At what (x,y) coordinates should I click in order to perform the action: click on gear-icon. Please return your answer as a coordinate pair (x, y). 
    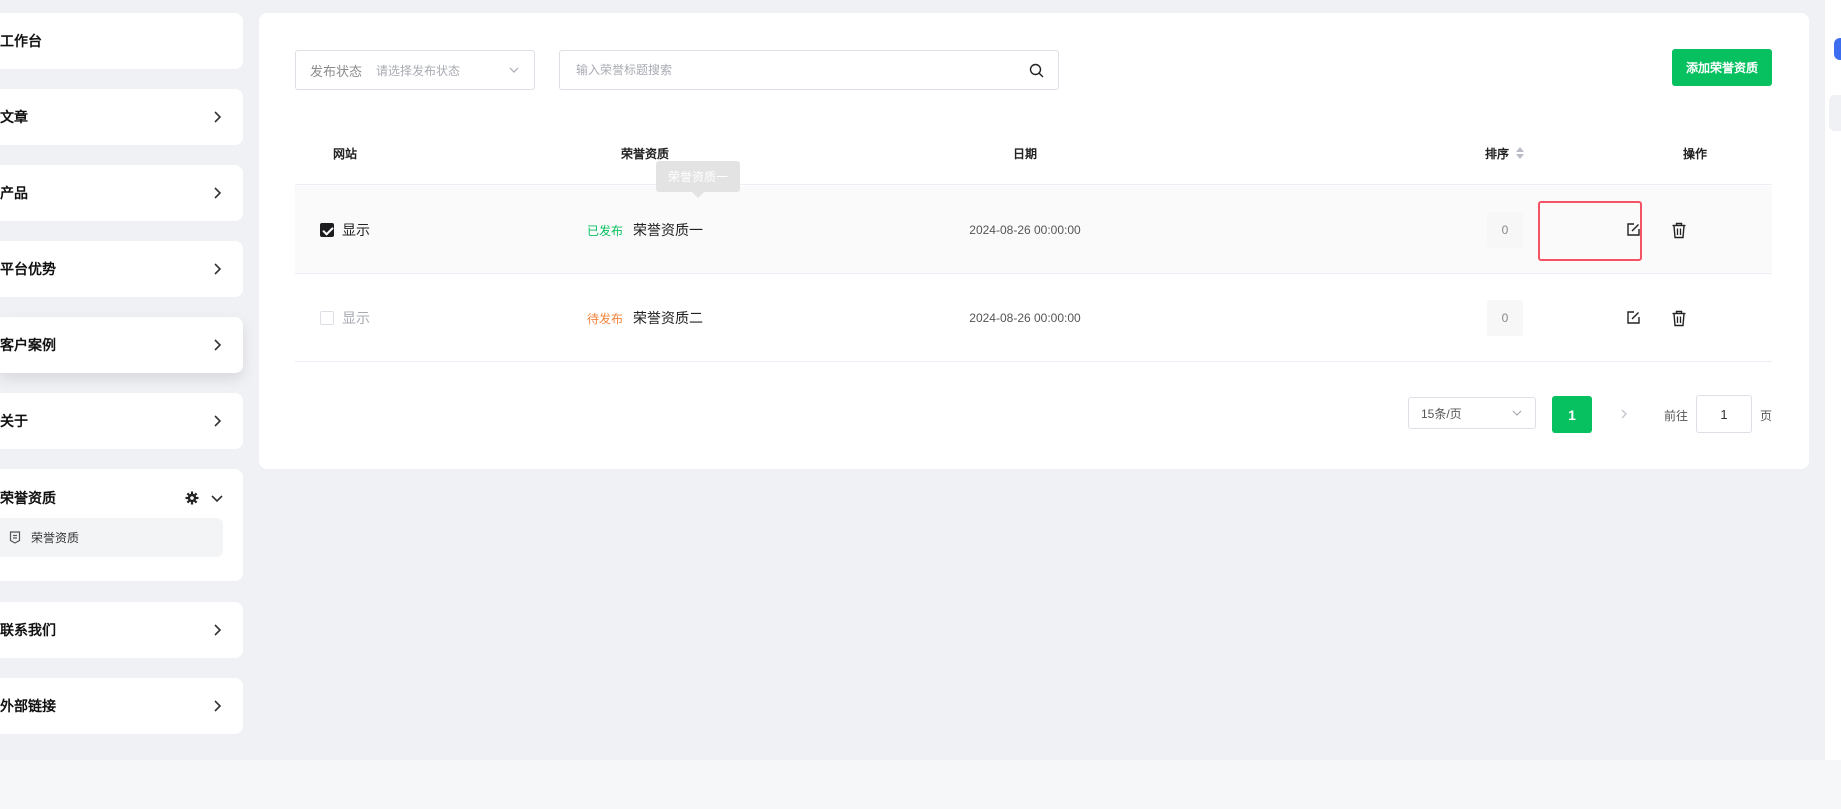
    Looking at the image, I should click on (192, 498).